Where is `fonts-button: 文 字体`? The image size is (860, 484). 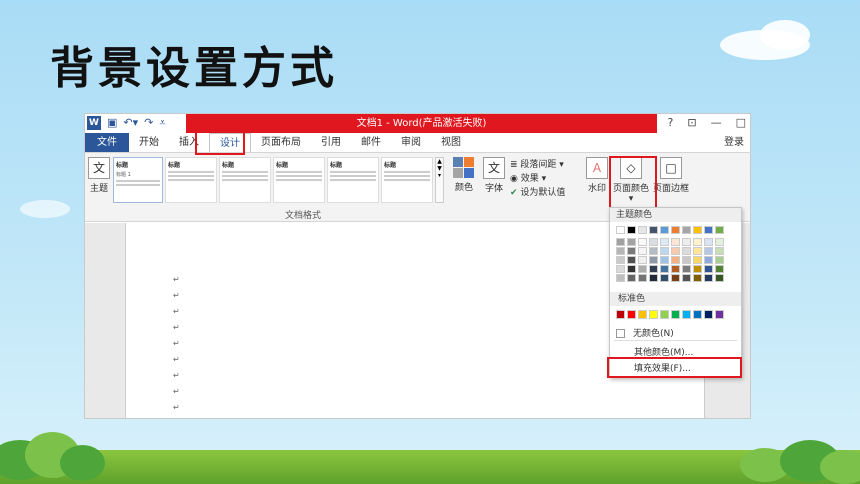 fonts-button: 文 字体 is located at coordinates (494, 175).